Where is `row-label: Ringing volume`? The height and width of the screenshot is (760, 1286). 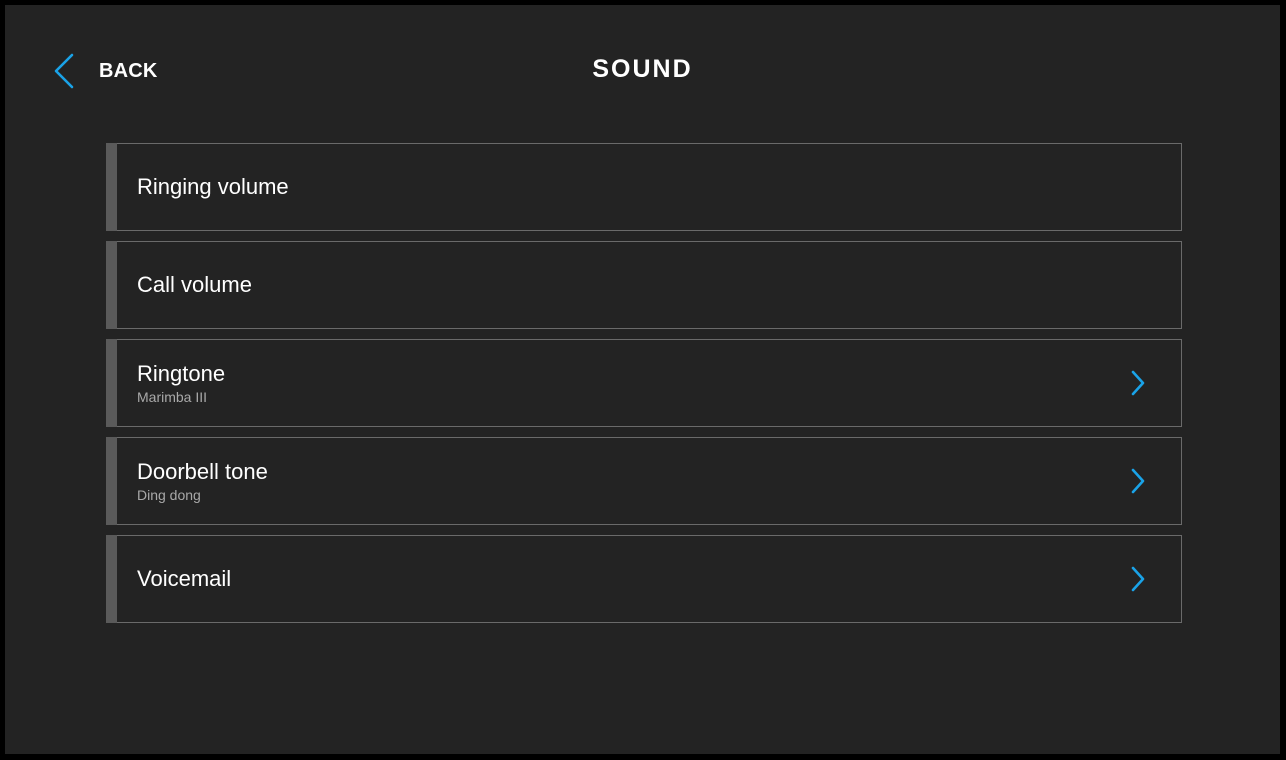
row-label: Ringing volume is located at coordinates (213, 186).